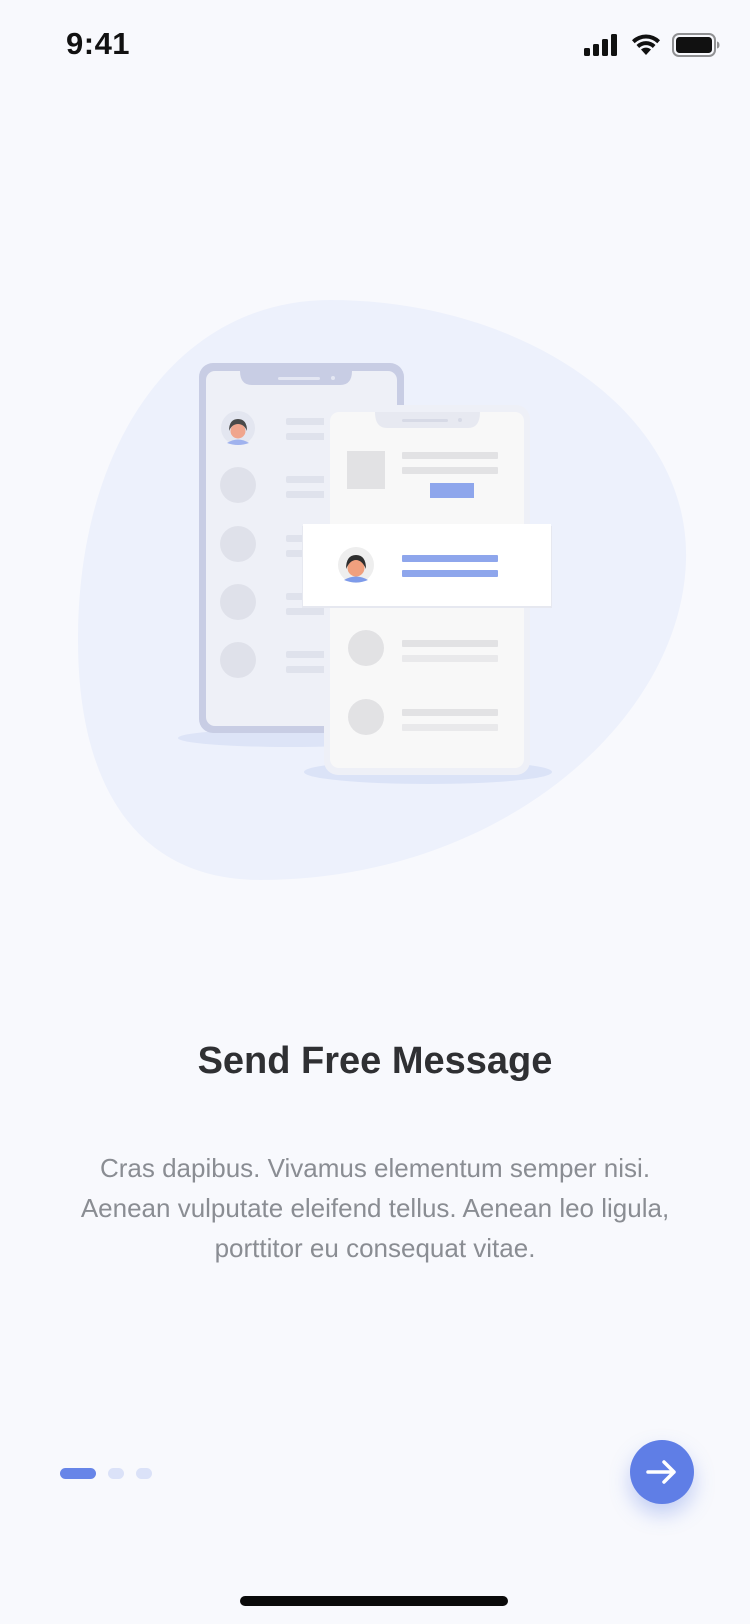 This screenshot has width=750, height=1624. Describe the element at coordinates (427, 566) in the screenshot. I see `highlighted-message-card` at that location.